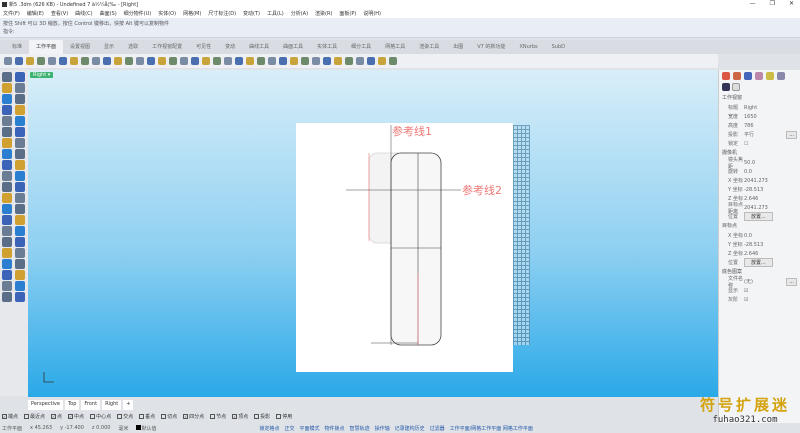 This screenshot has width=800, height=433. I want to click on viewport-icon, so click(736, 87).